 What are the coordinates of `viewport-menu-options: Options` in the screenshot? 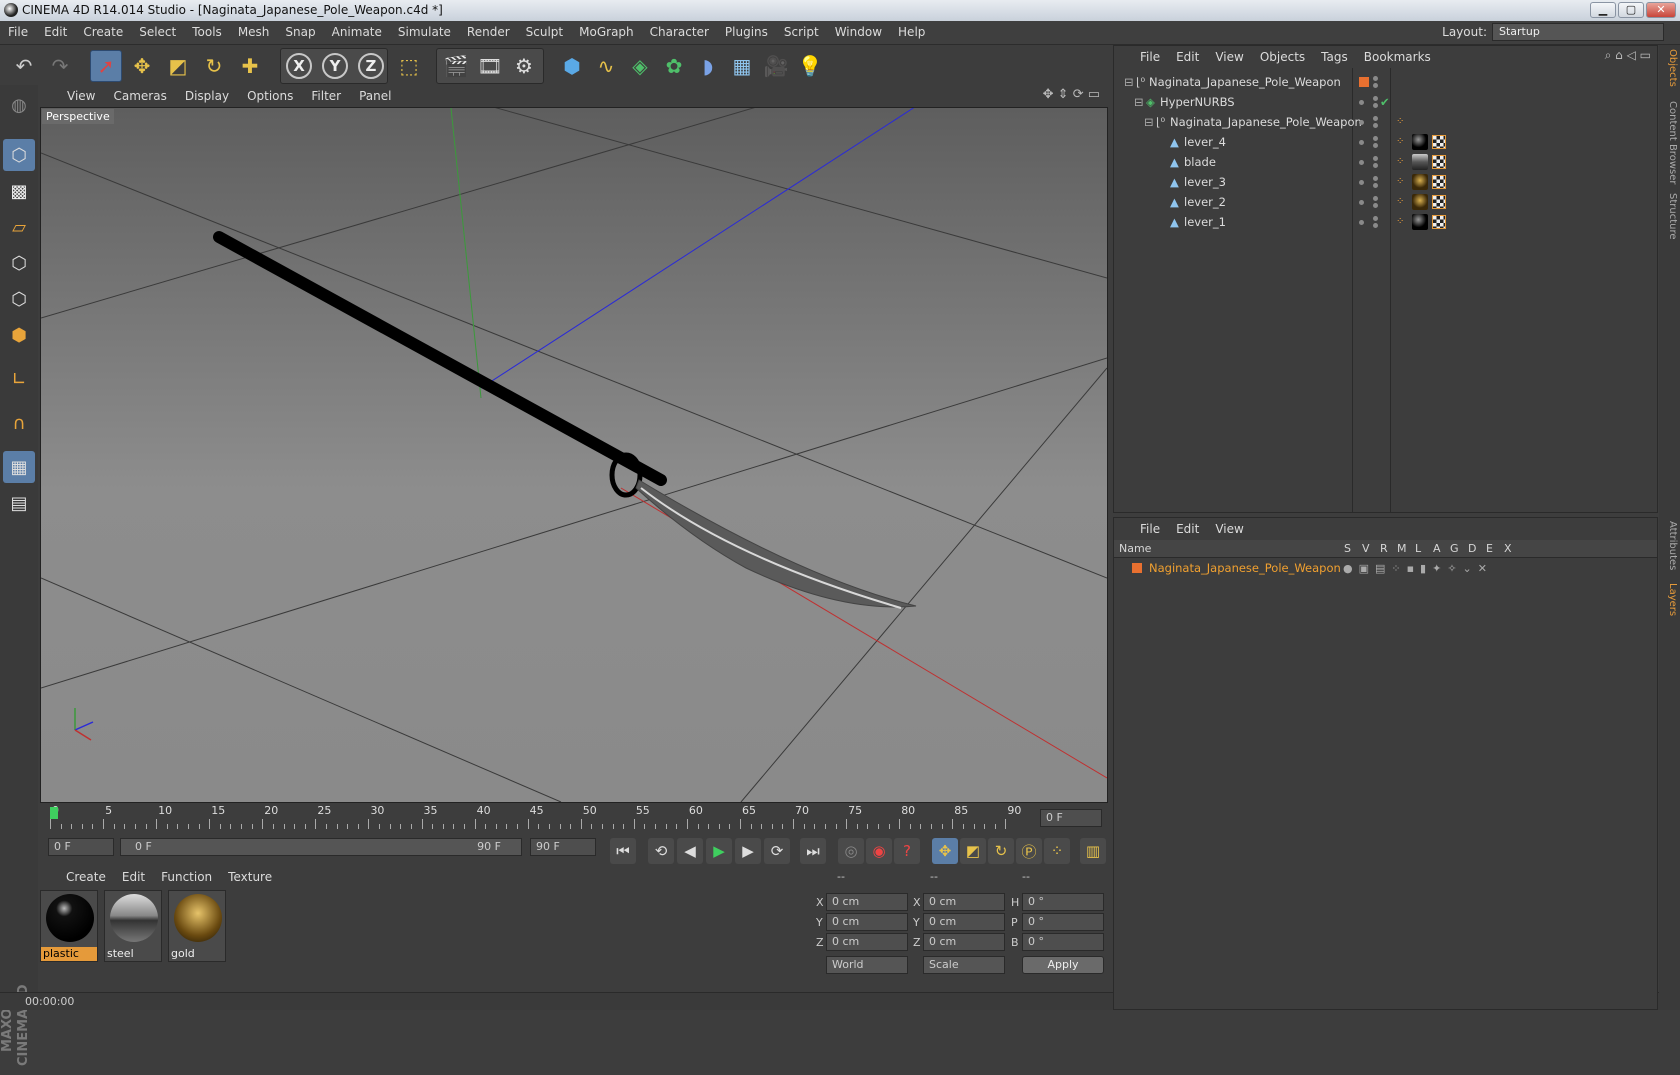 It's located at (270, 96).